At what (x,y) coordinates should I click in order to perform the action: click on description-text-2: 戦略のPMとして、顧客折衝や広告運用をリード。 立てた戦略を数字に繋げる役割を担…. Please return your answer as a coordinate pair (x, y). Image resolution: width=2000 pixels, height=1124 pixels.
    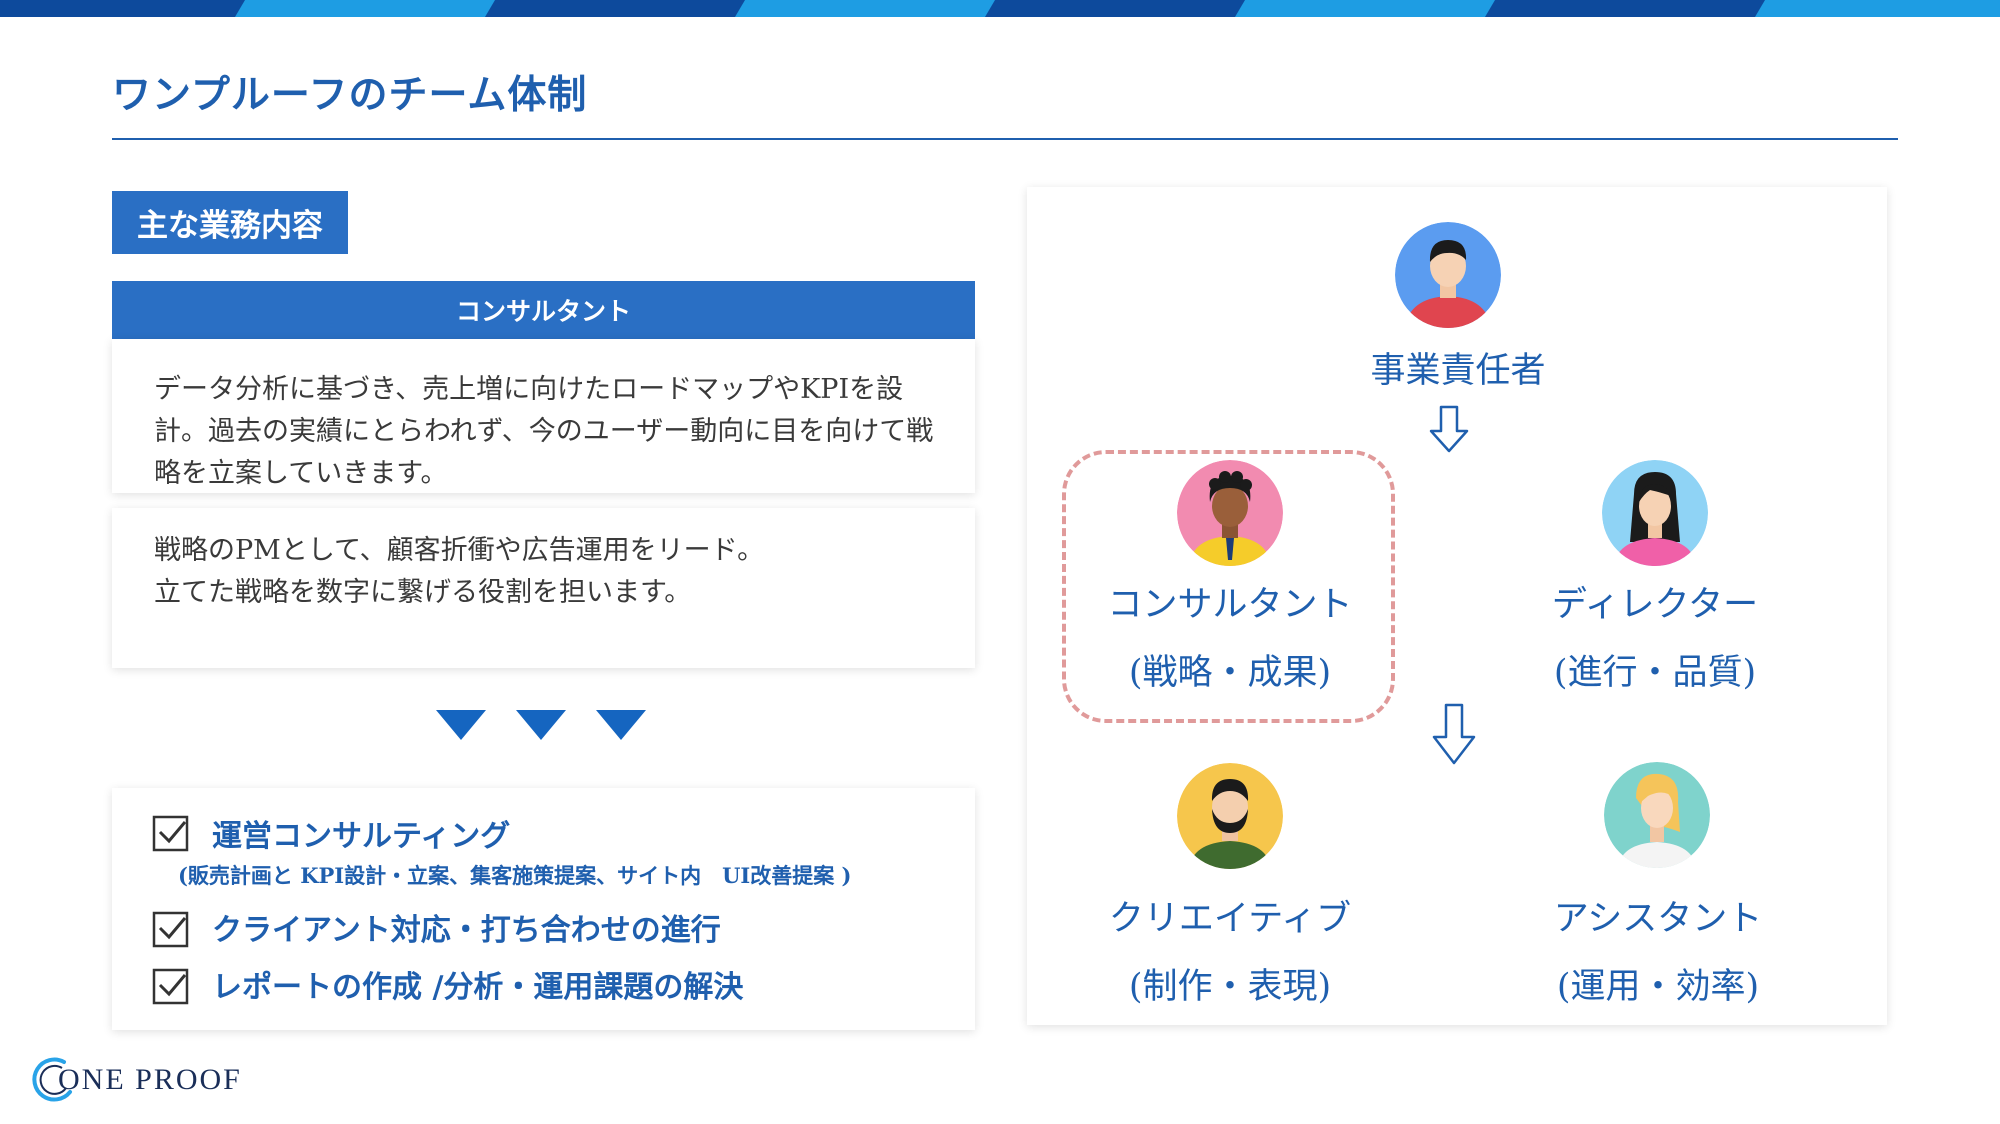
    Looking at the image, I should click on (459, 571).